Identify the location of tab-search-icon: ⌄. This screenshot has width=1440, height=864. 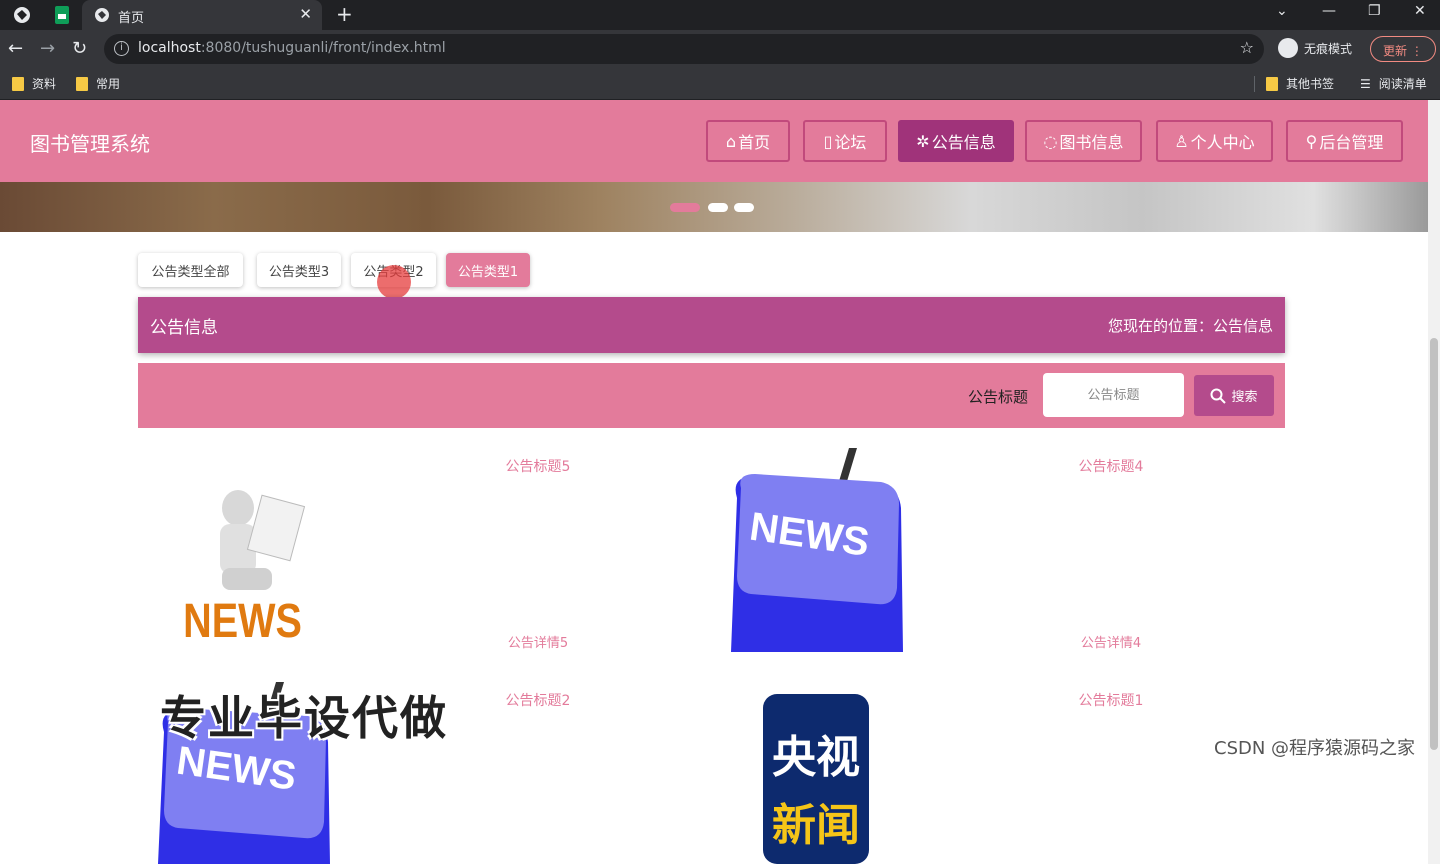
(1282, 11).